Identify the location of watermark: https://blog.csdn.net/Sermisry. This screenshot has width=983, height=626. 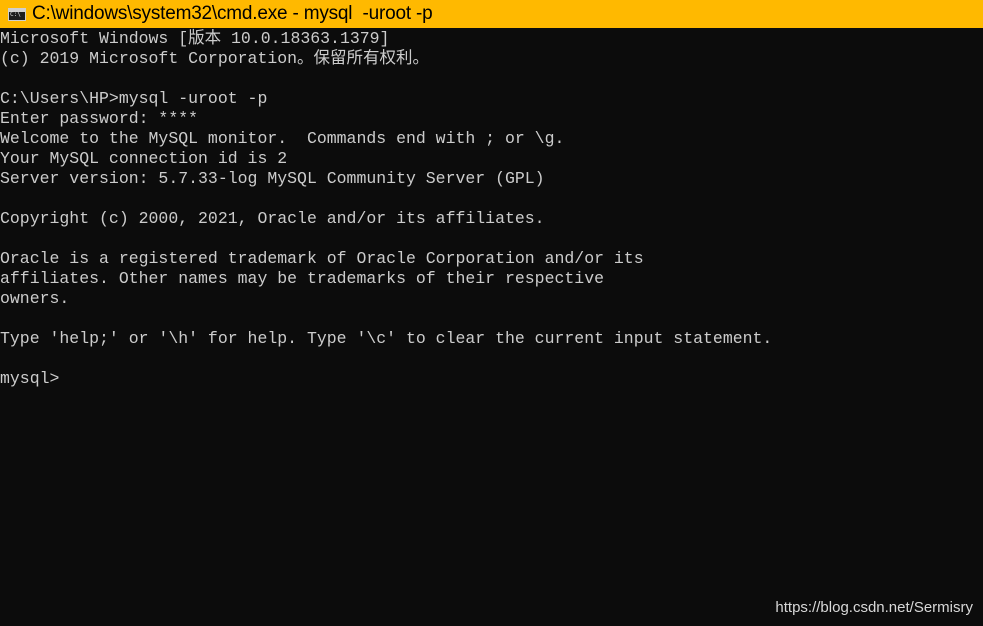
(874, 607).